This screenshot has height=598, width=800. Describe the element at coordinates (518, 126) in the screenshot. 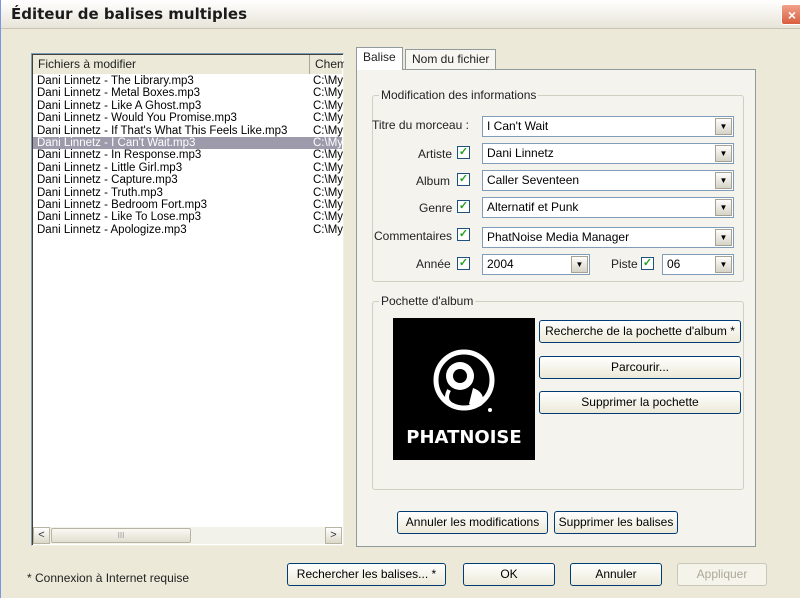

I see `title-value: I Can't Wait` at that location.